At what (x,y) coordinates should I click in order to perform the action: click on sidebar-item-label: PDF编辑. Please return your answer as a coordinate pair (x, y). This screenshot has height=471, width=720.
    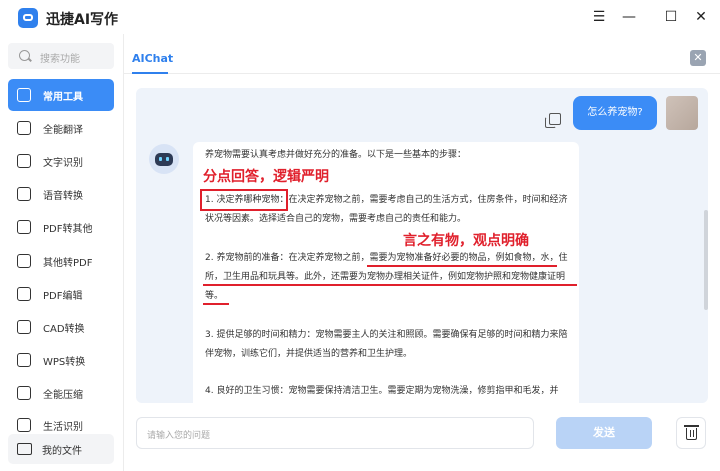
    Looking at the image, I should click on (63, 296).